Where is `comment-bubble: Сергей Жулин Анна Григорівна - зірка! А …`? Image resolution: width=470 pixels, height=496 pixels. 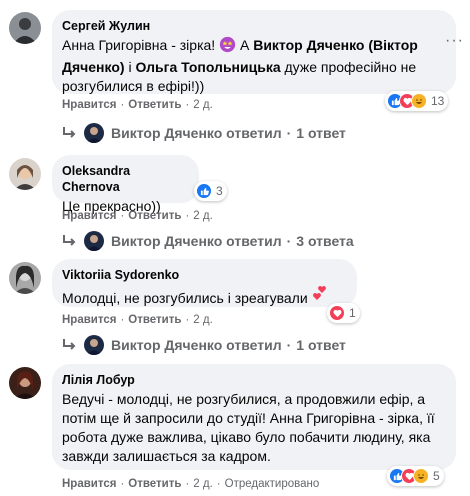
comment-bubble: Сергей Жулин Анна Григорівна - зірка! А … is located at coordinates (254, 52).